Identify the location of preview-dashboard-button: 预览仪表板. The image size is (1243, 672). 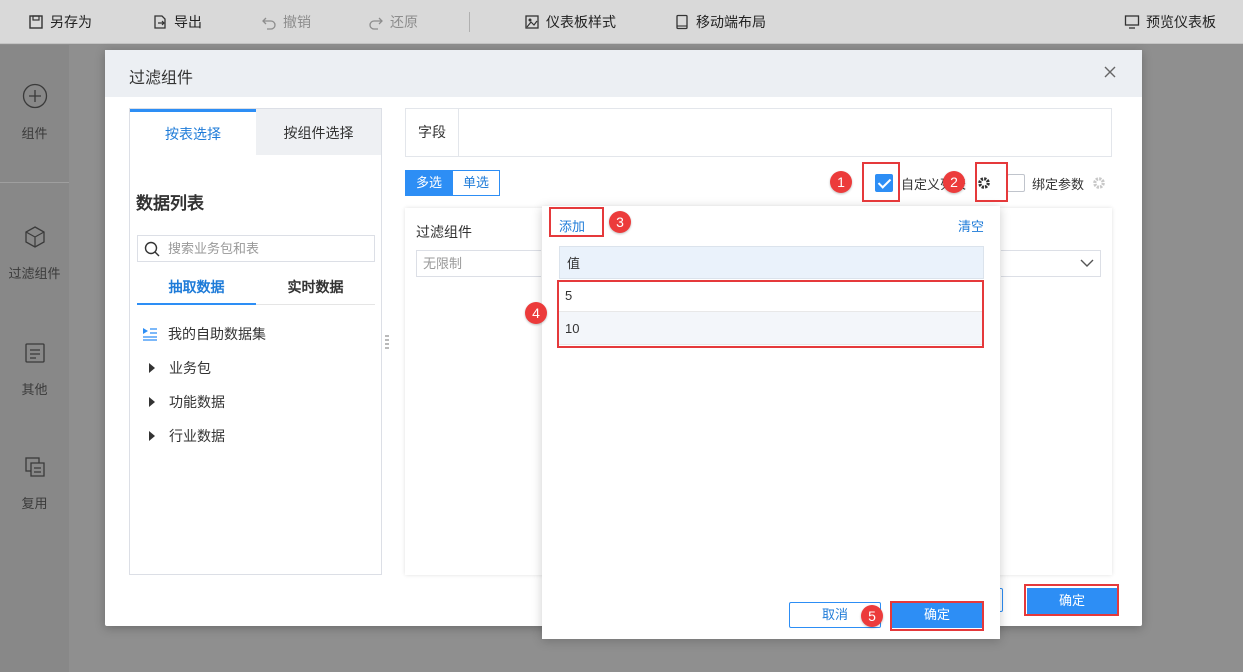
(1170, 22).